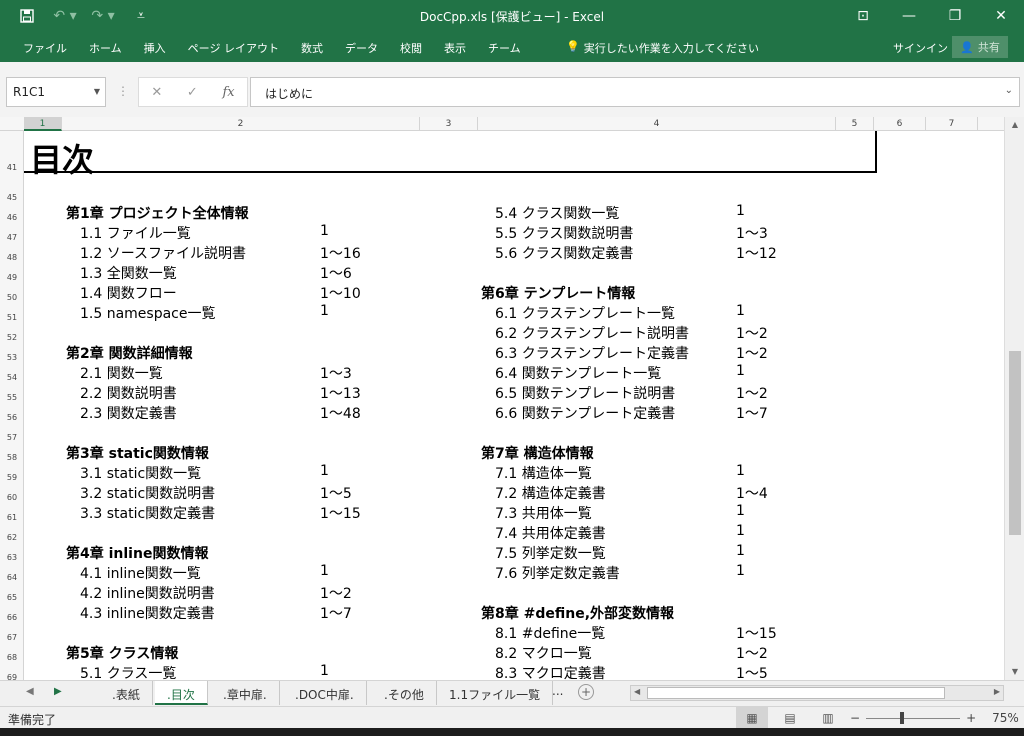  I want to click on ribbon-tab-3: ページ レイアウト, so click(233, 48).